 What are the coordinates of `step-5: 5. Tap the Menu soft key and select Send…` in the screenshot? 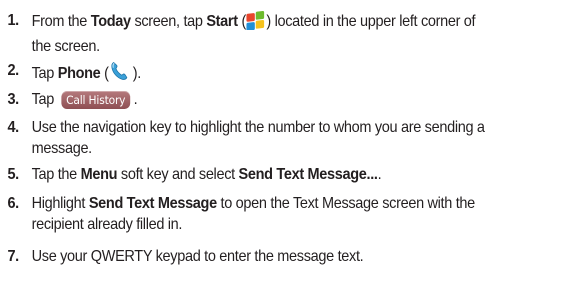 It's located at (279, 174).